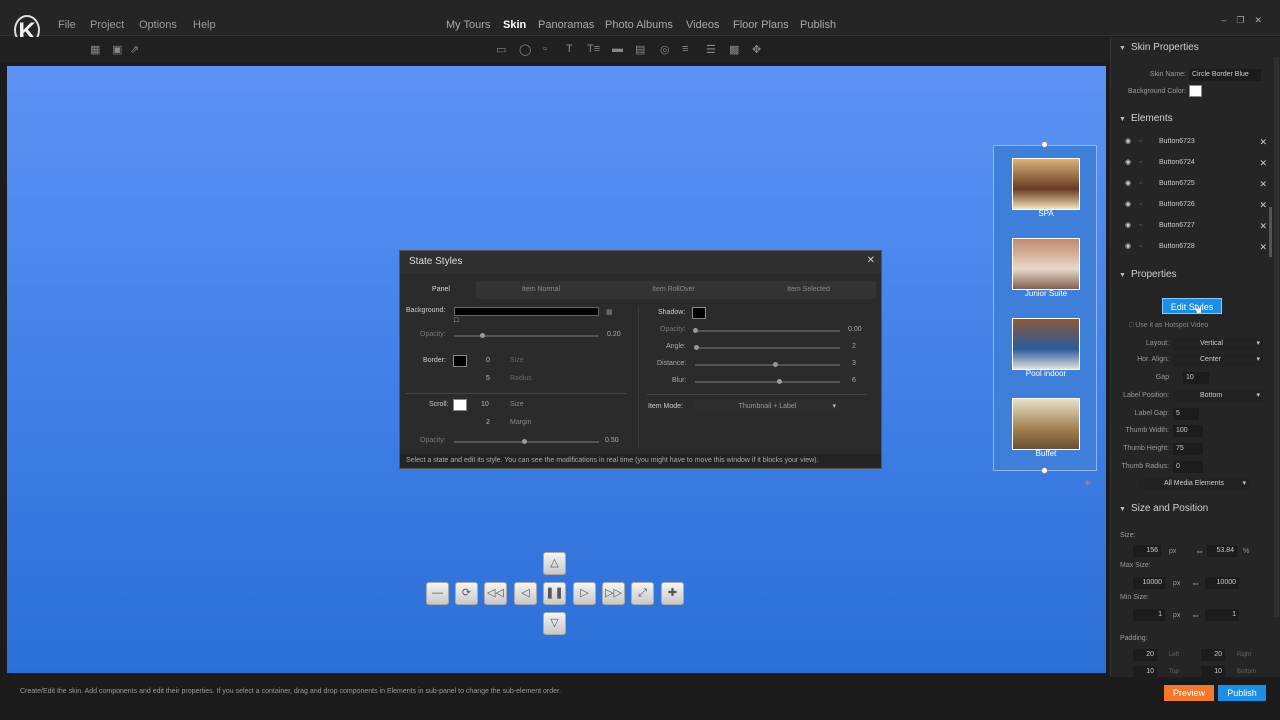 This screenshot has height=720, width=1280. I want to click on min-width-input: 1, so click(1149, 615).